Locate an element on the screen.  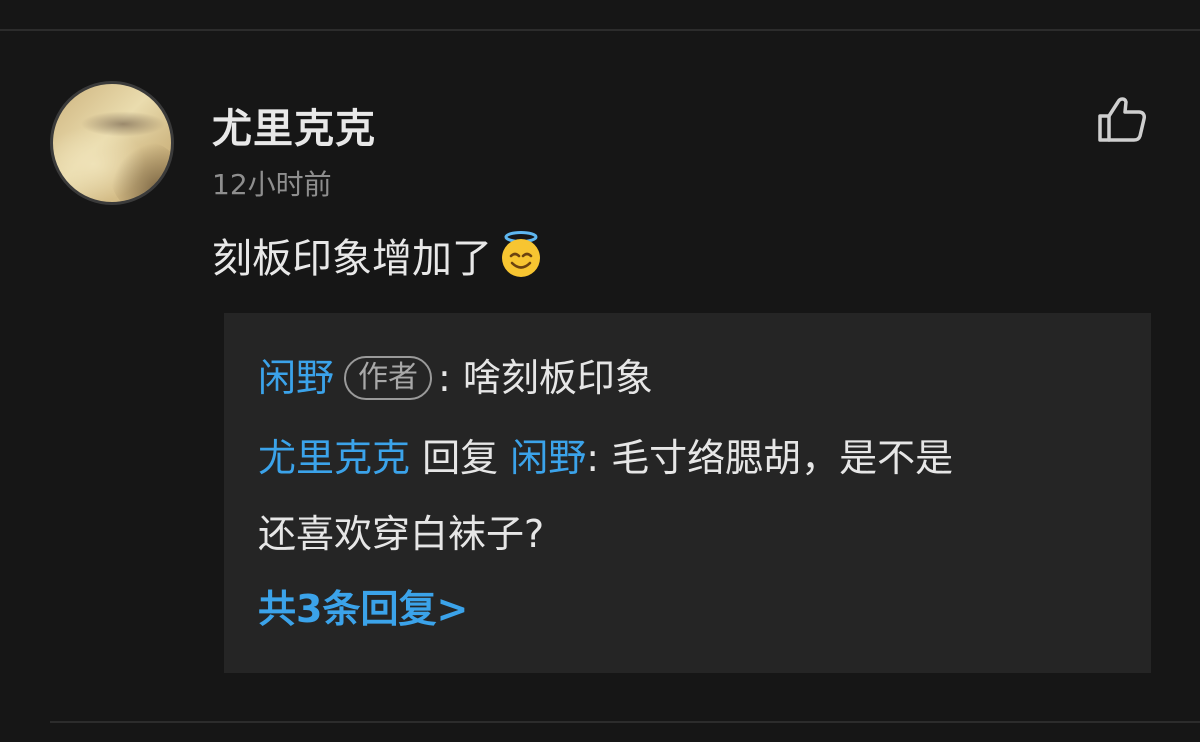
like-button is located at coordinates (1122, 120).